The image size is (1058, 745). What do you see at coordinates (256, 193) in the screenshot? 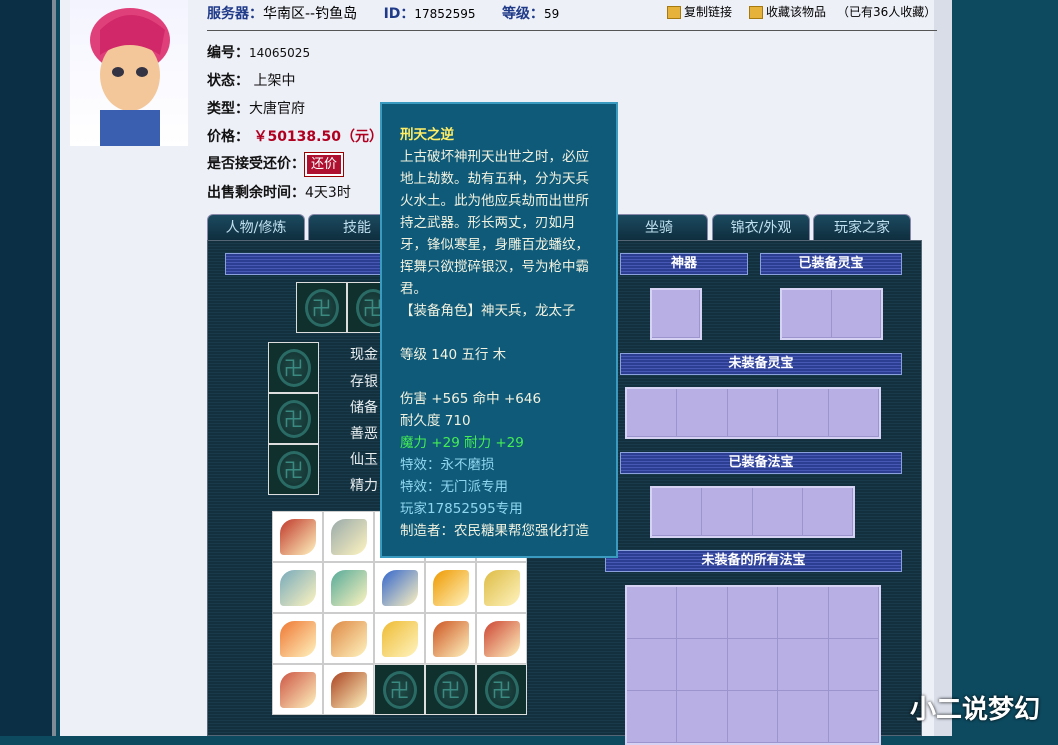
I see `time-label: 出售剩余时间：` at bounding box center [256, 193].